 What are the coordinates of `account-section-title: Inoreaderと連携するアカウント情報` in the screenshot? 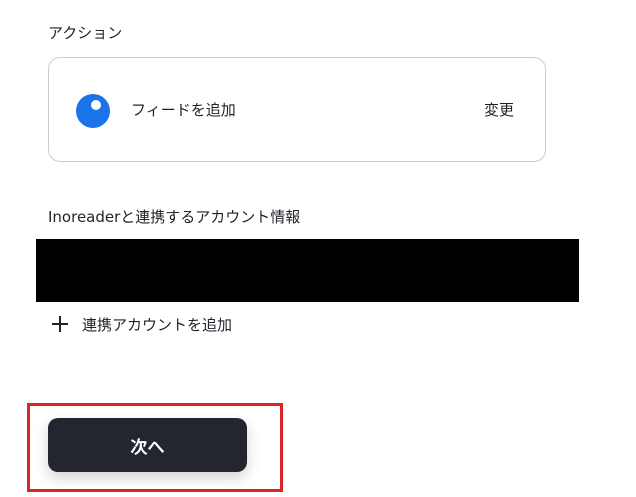 It's located at (174, 217).